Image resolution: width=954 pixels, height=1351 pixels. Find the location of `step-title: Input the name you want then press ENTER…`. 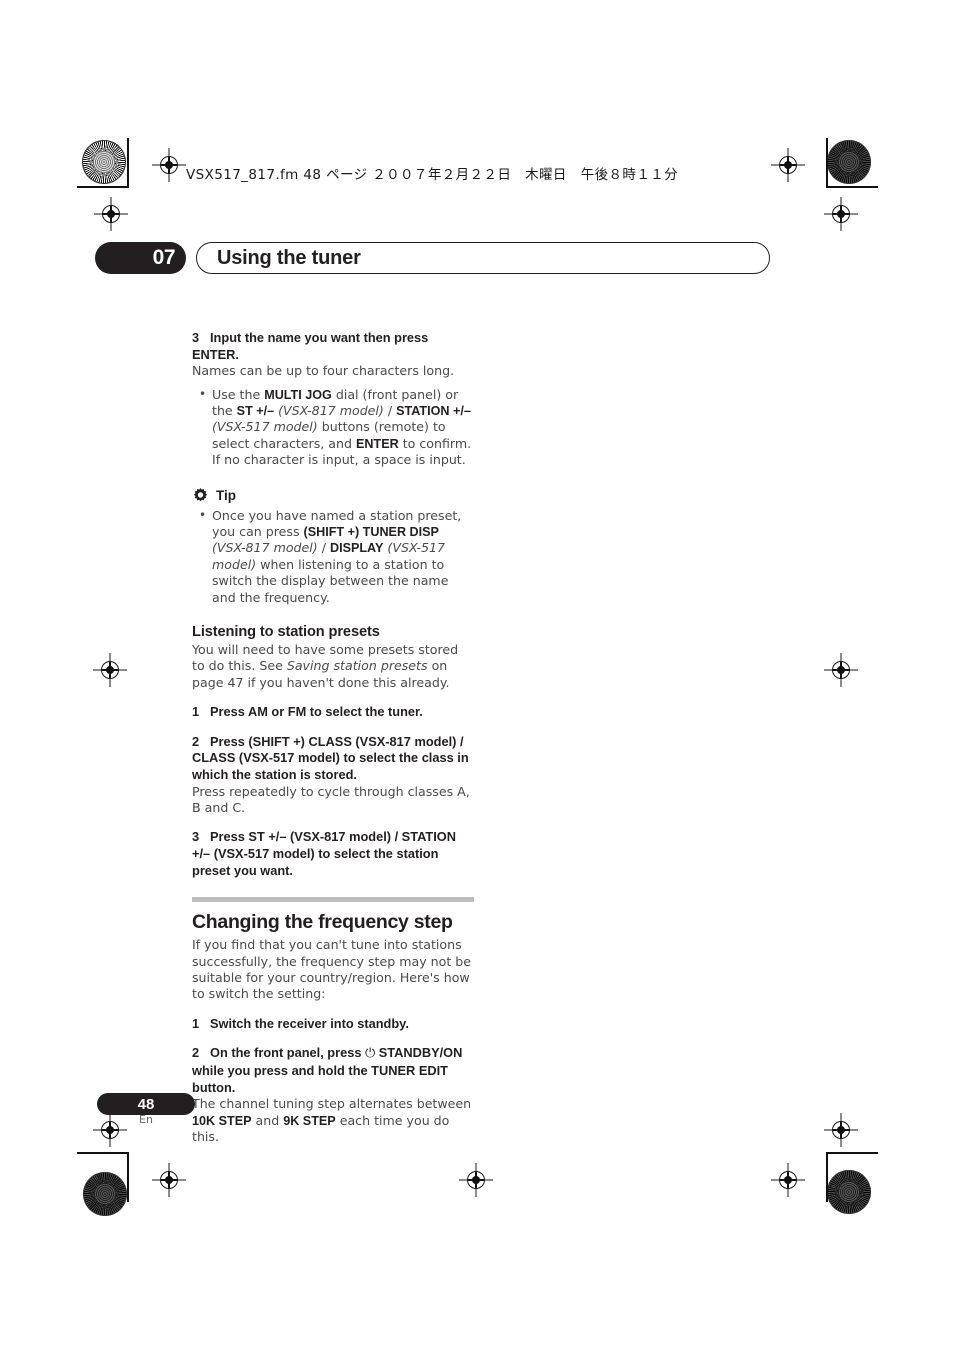

step-title: Input the name you want then press ENTER… is located at coordinates (310, 346).